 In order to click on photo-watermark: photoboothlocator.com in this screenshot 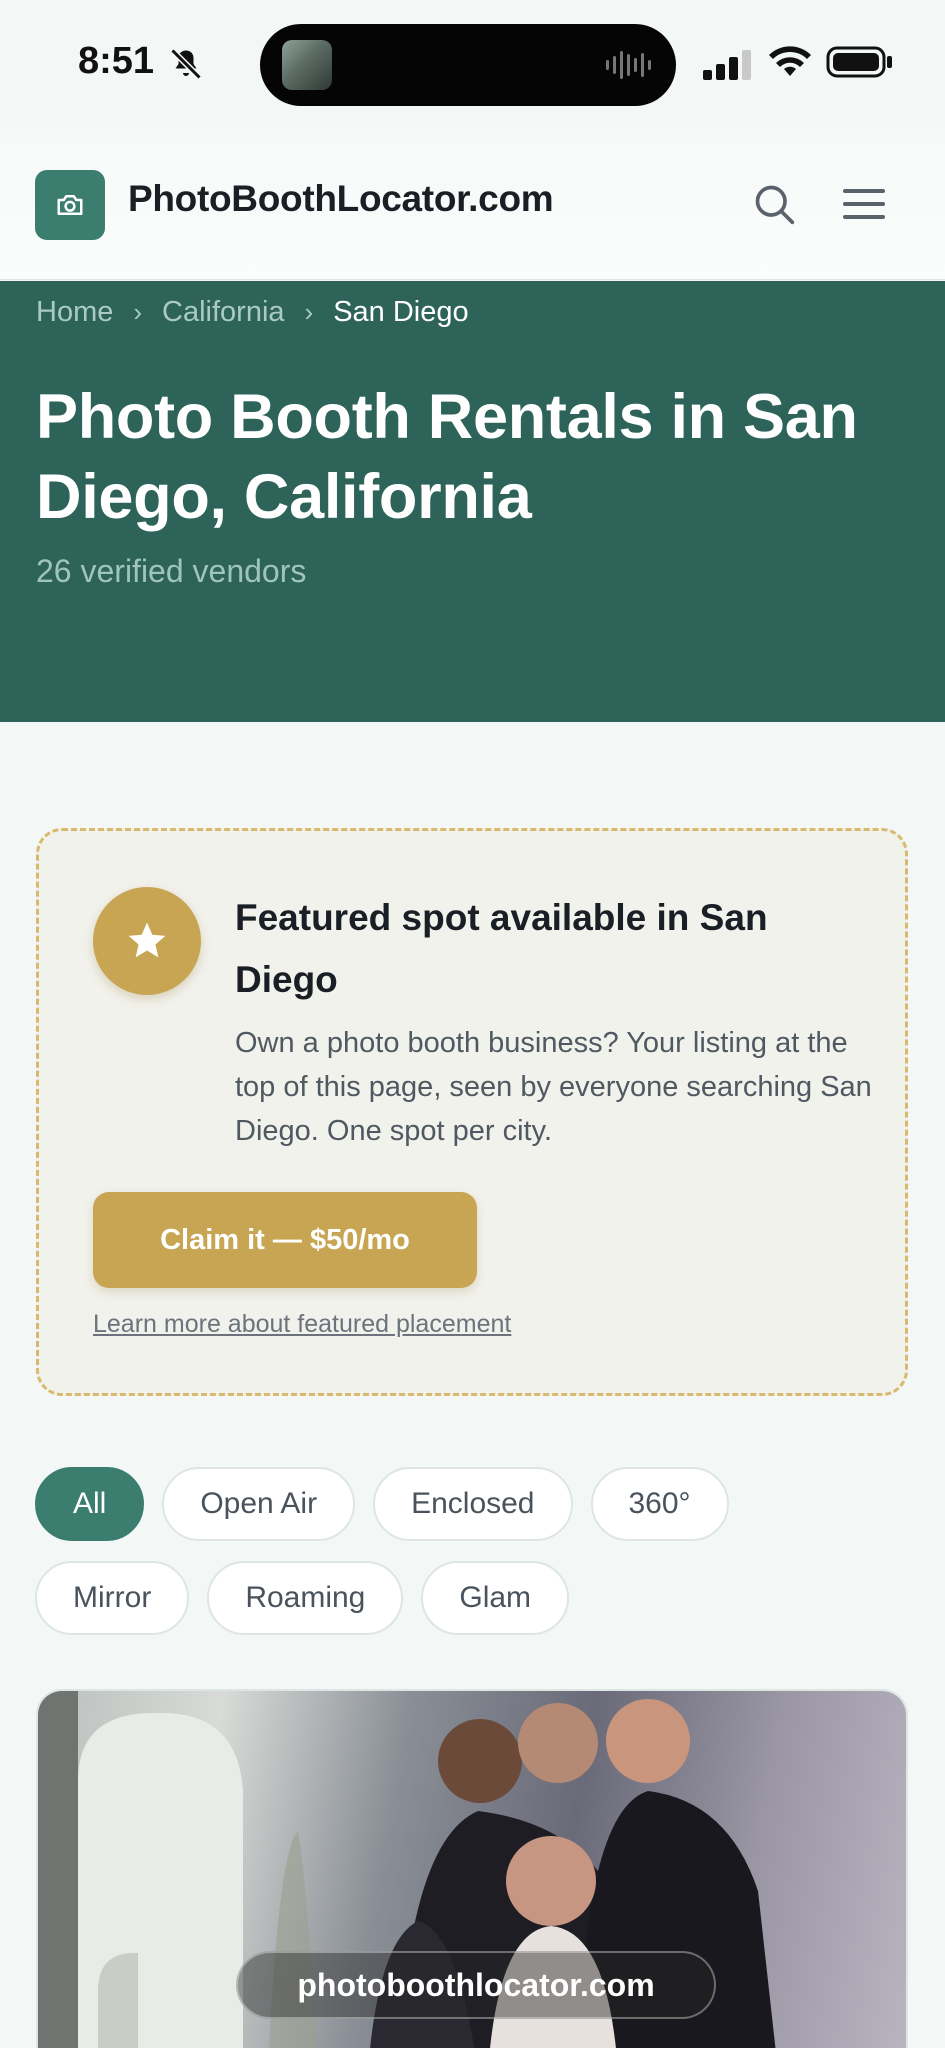, I will do `click(476, 1985)`.